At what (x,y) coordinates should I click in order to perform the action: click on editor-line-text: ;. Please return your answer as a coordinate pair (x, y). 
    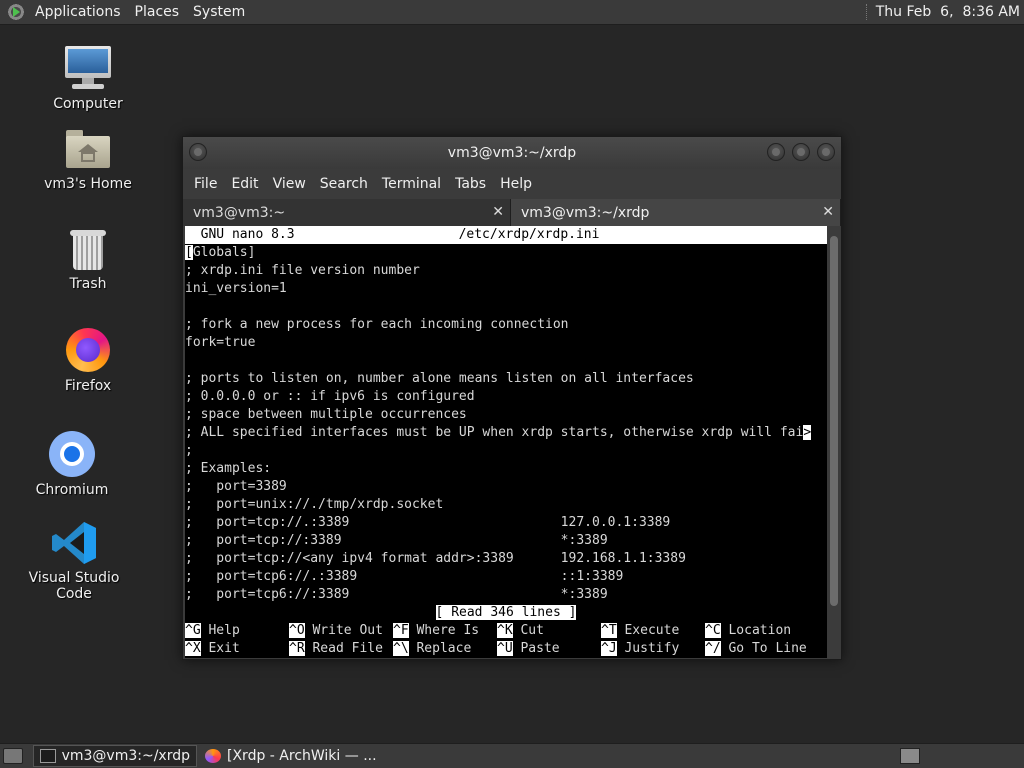
    Looking at the image, I should click on (189, 450).